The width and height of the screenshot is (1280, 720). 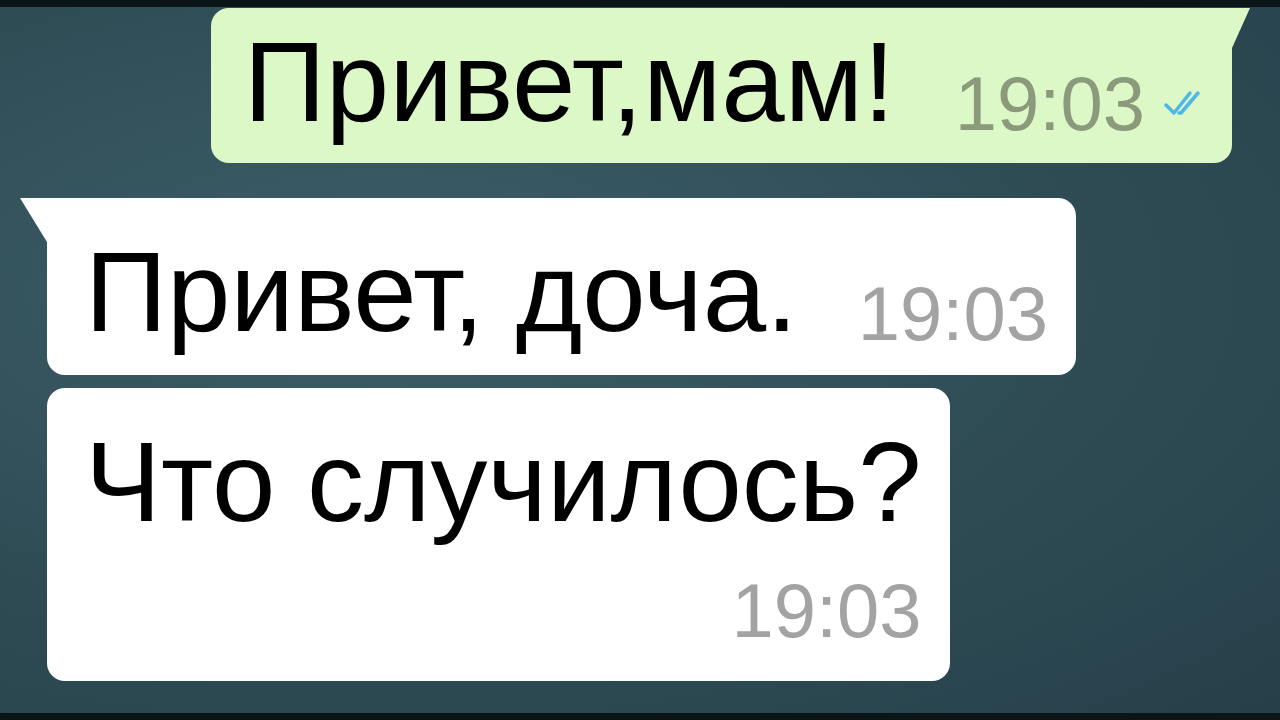 I want to click on message-text: Что случилось?, so click(x=503, y=482).